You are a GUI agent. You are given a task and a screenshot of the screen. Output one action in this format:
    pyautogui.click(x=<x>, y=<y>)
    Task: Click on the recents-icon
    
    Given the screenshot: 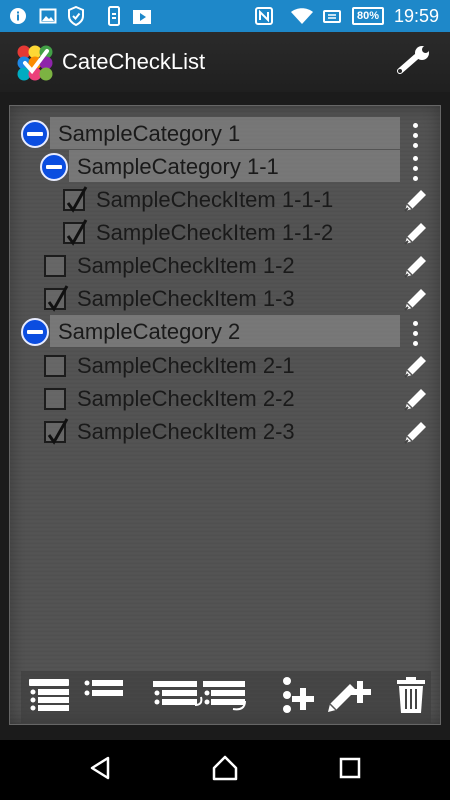 What is the action you would take?
    pyautogui.click(x=350, y=770)
    